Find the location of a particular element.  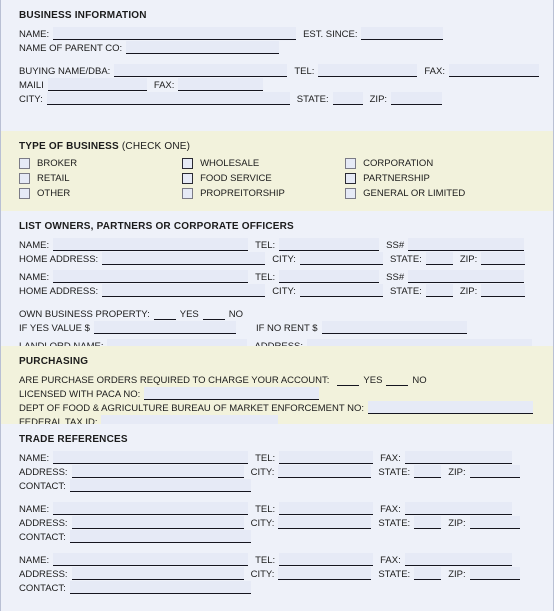

input-own-property-no is located at coordinates (213, 313).